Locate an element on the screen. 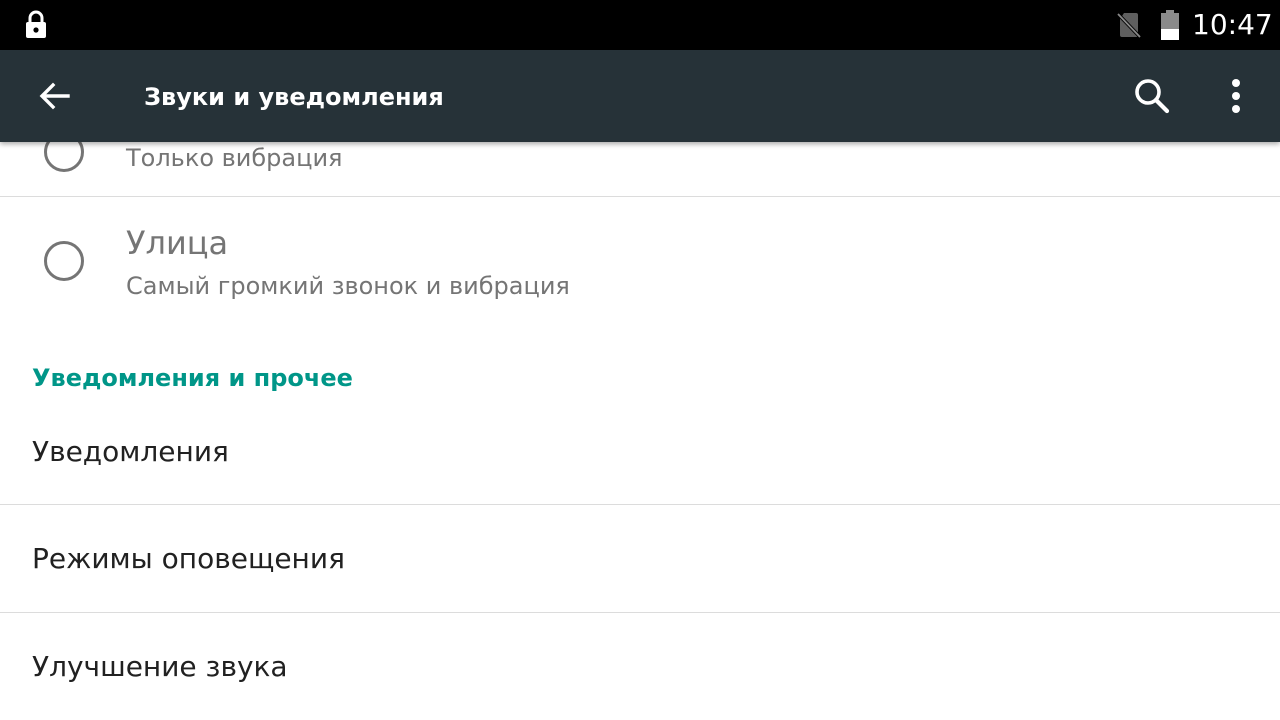 This screenshot has height=720, width=1280. list-item-sound-enhancement: Улучшение звука is located at coordinates (640, 666).